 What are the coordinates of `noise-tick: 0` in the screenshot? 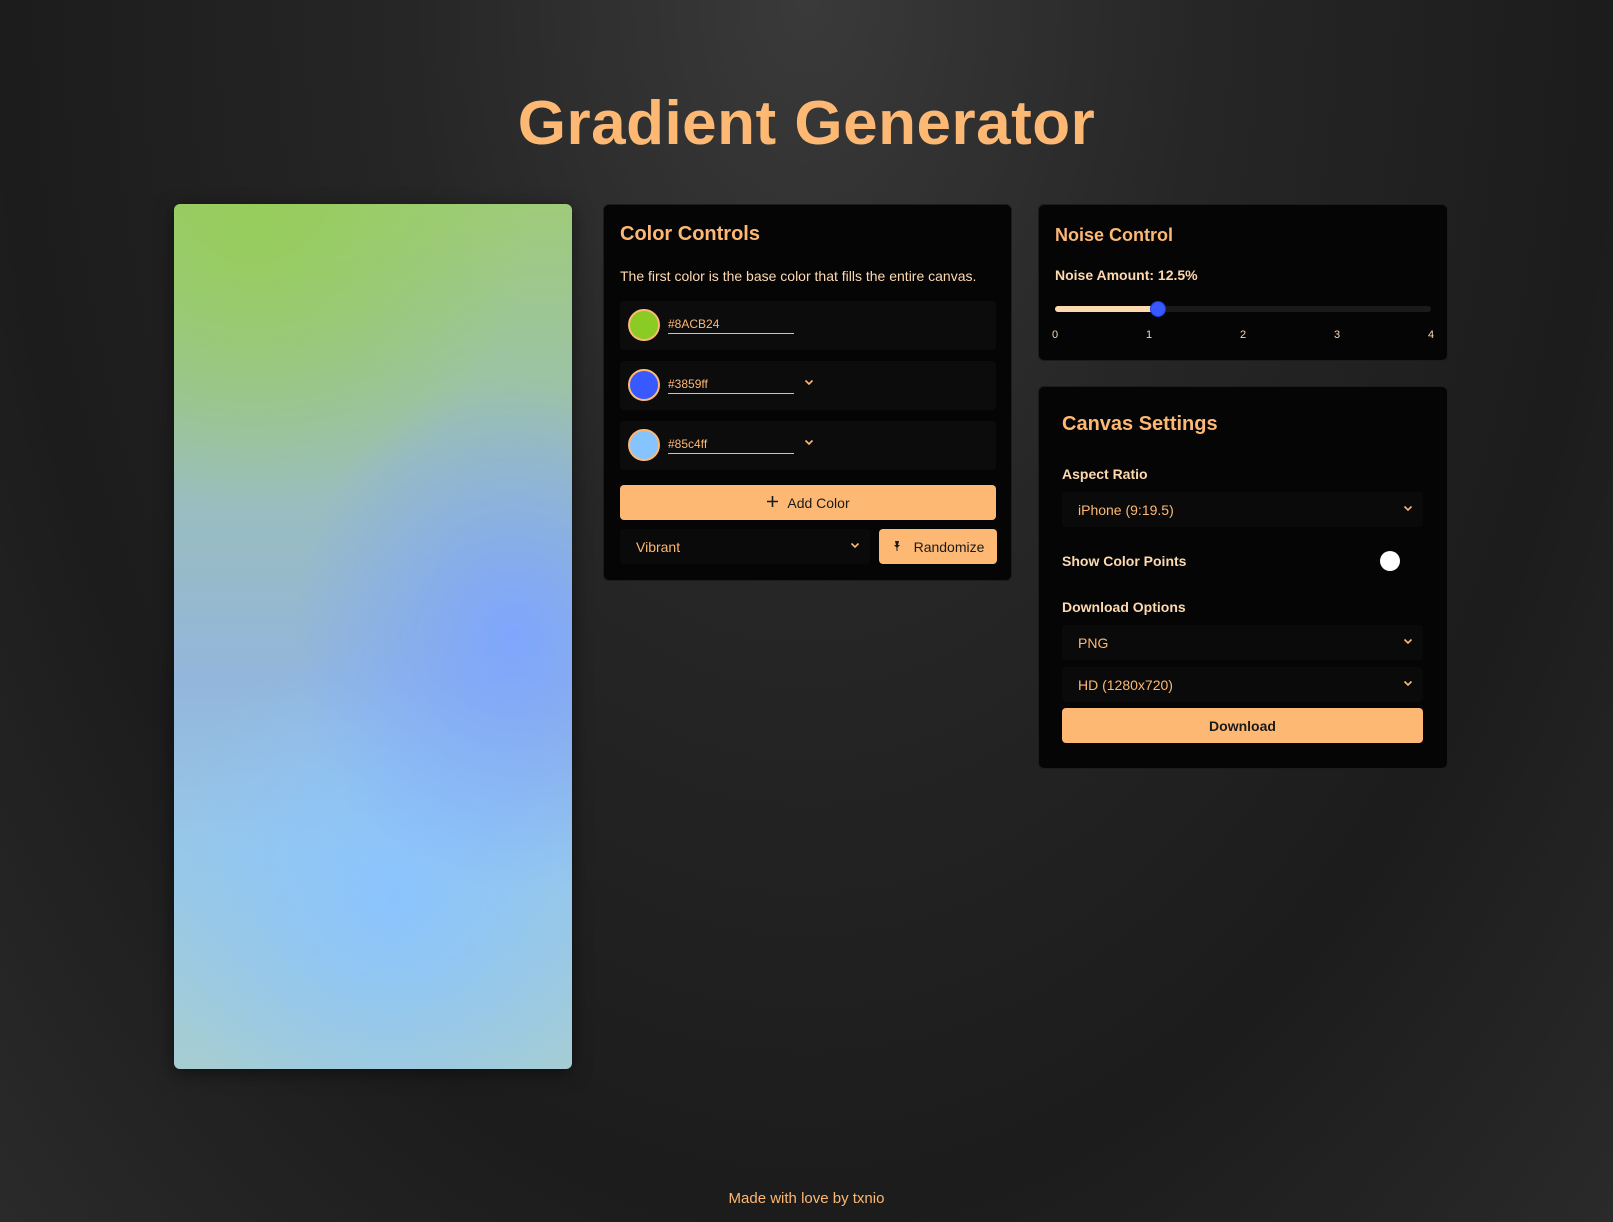 It's located at (1055, 335).